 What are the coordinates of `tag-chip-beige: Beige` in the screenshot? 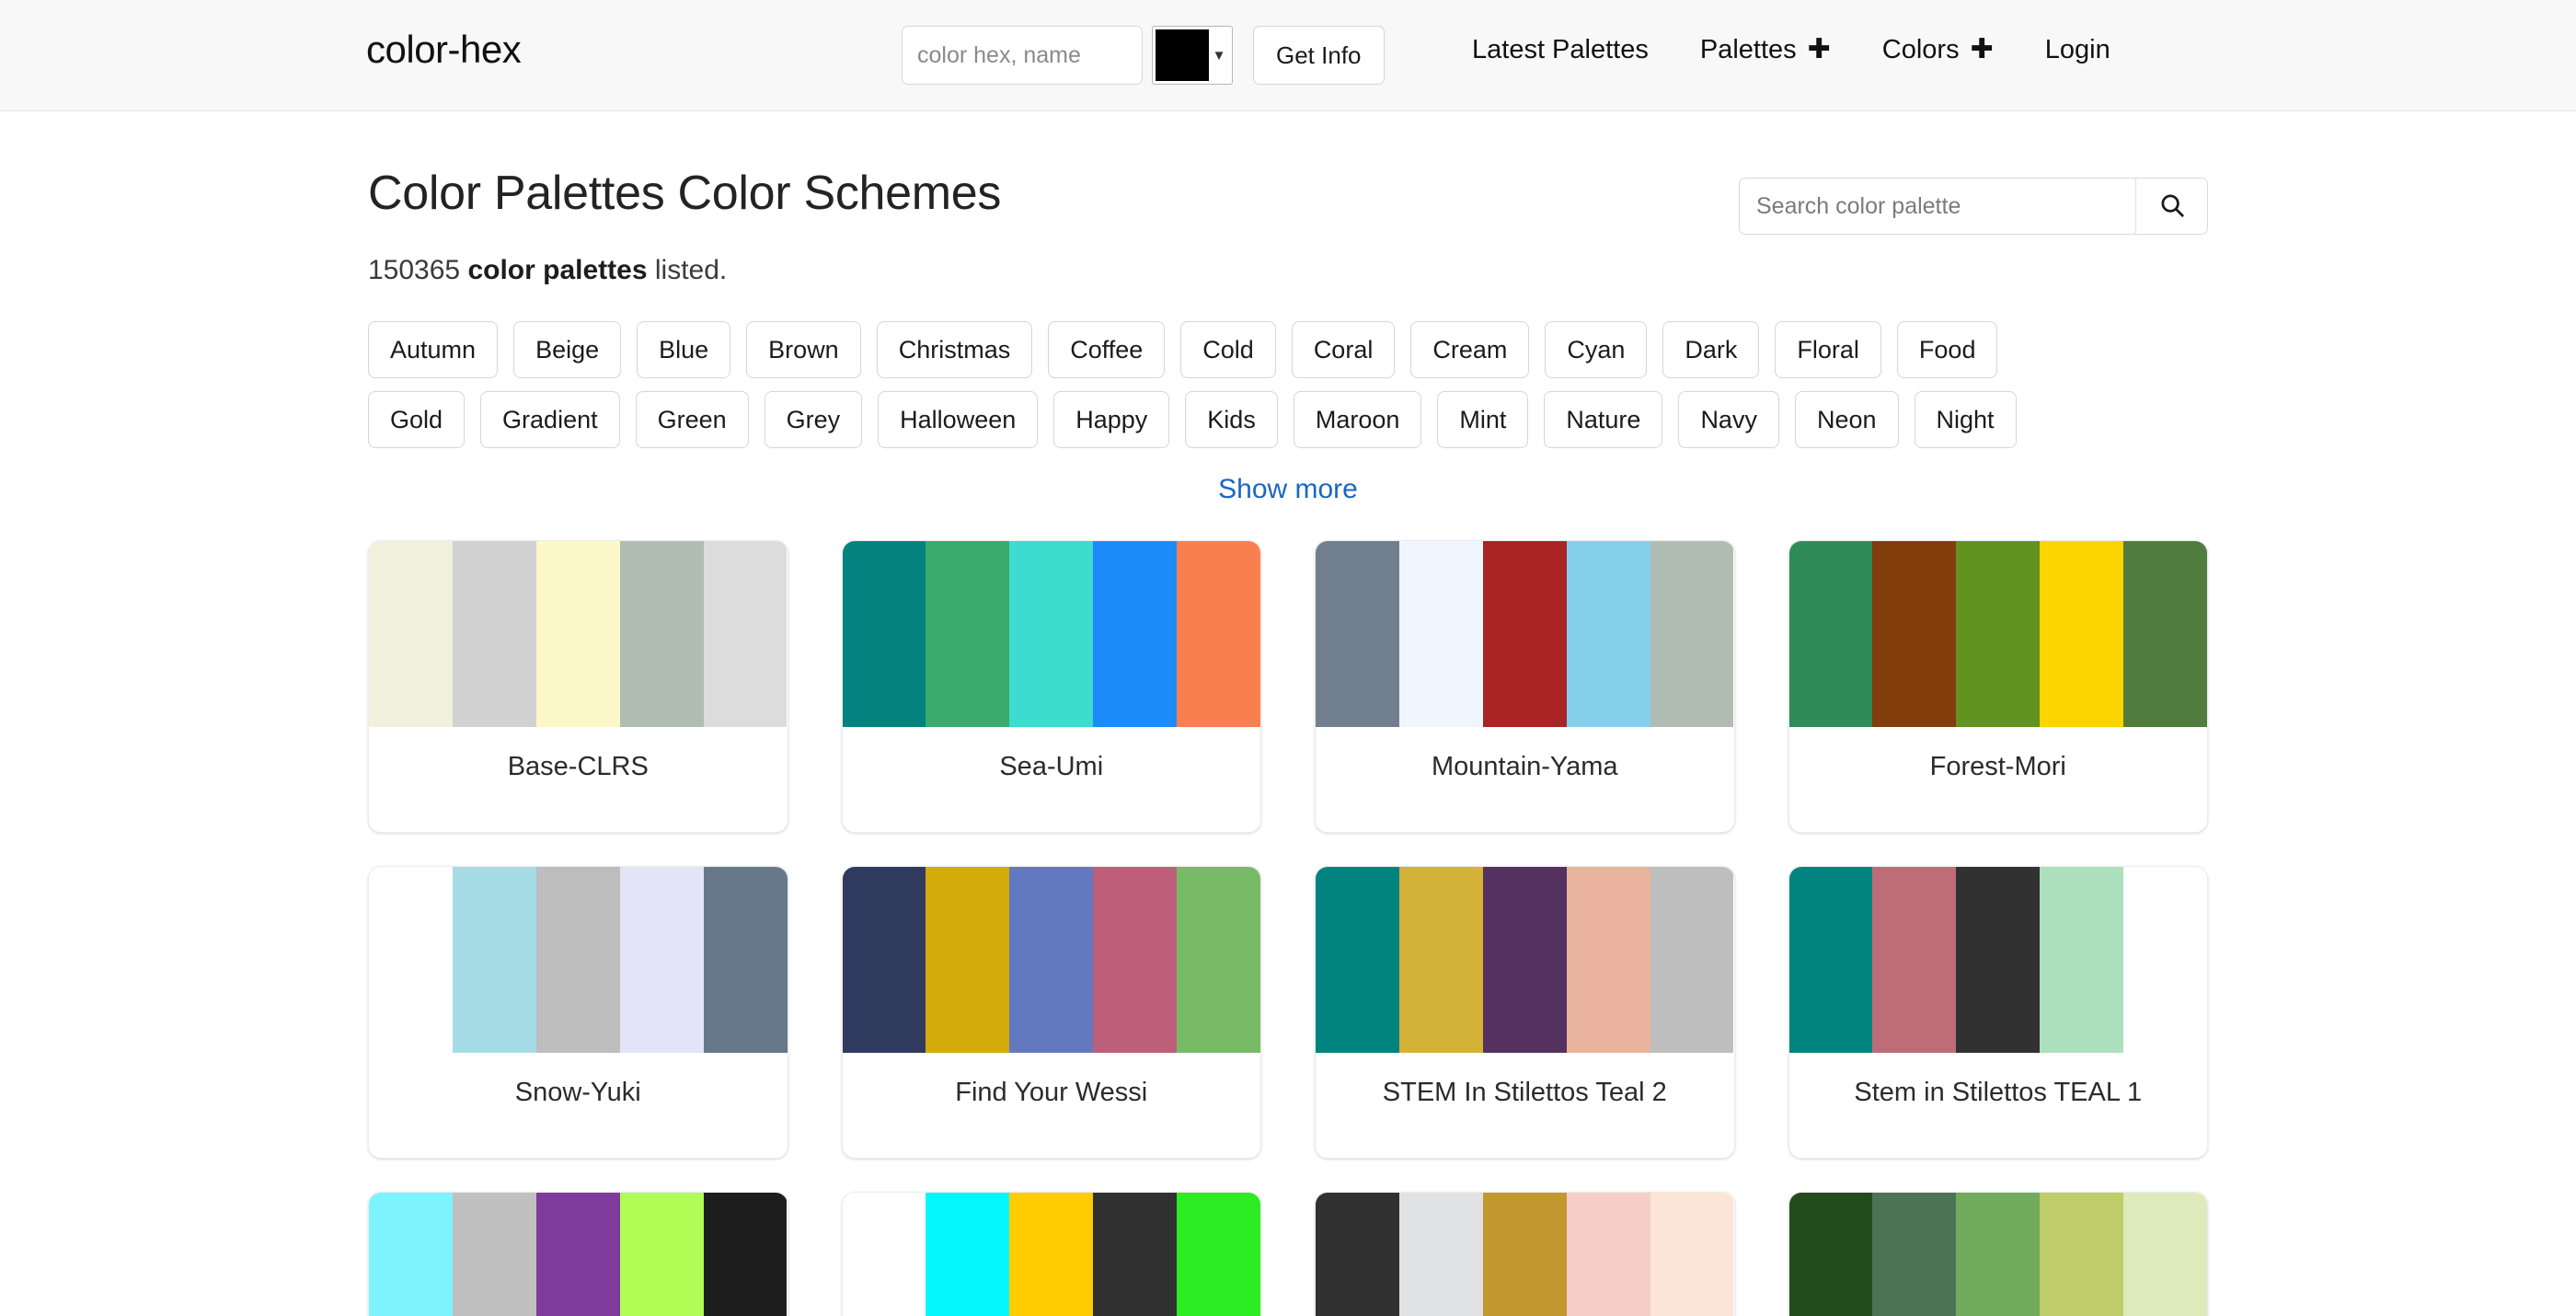 It's located at (567, 349).